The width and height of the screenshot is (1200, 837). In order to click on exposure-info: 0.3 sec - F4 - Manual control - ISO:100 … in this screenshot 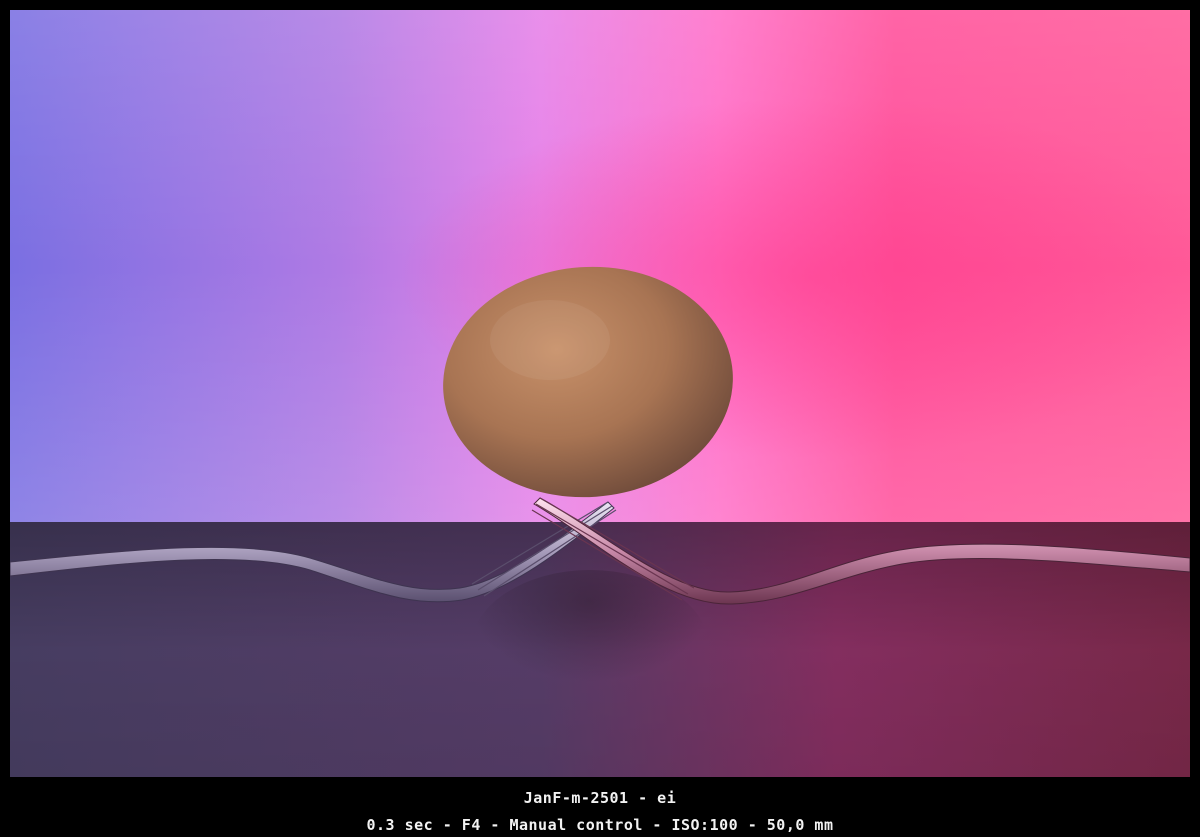, I will do `click(600, 825)`.